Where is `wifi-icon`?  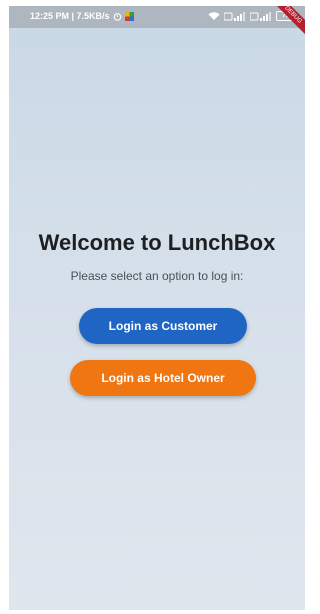
wifi-icon is located at coordinates (214, 16).